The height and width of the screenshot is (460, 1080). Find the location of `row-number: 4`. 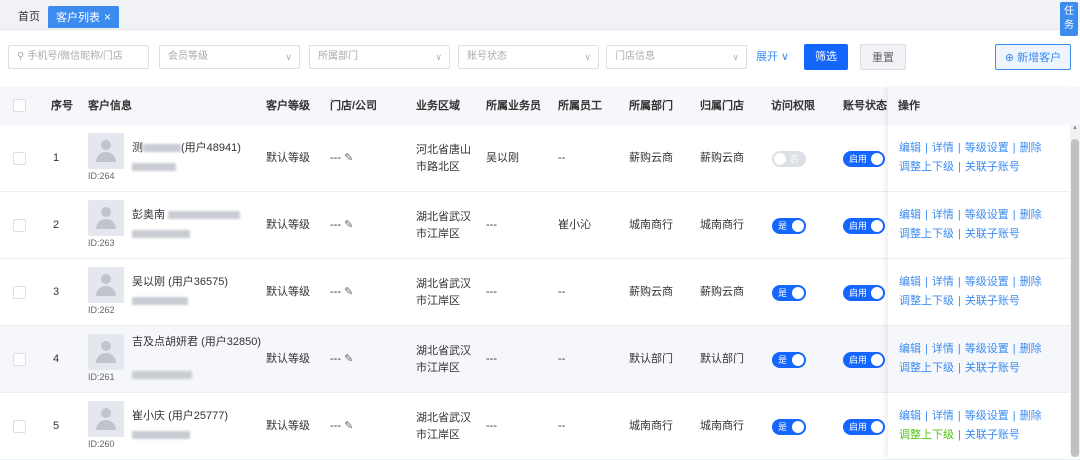

row-number: 4 is located at coordinates (56, 359).